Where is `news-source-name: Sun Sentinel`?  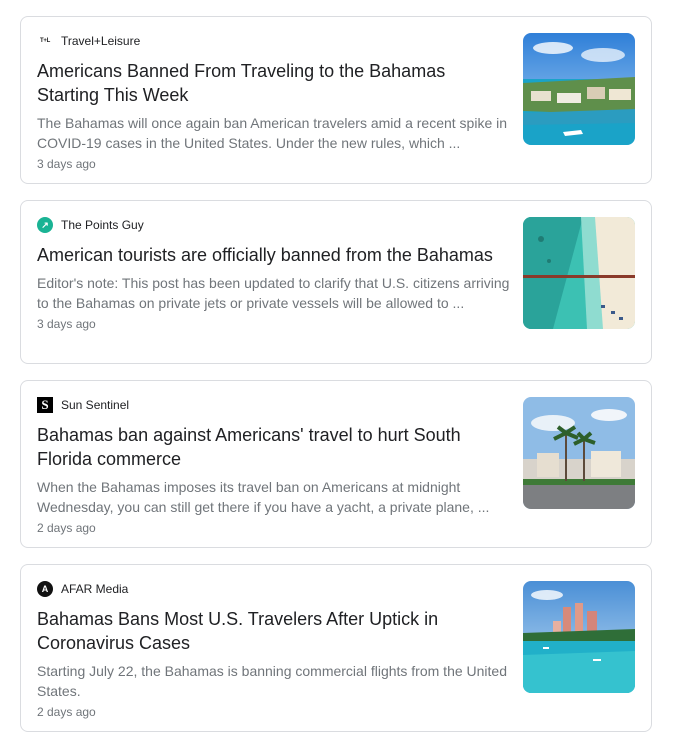
news-source-name: Sun Sentinel is located at coordinates (95, 405).